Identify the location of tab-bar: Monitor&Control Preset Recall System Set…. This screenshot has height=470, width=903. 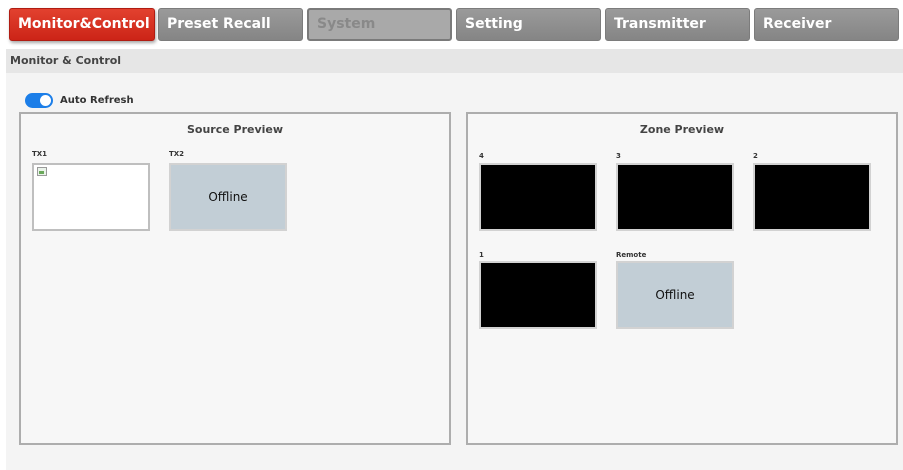
(451, 23).